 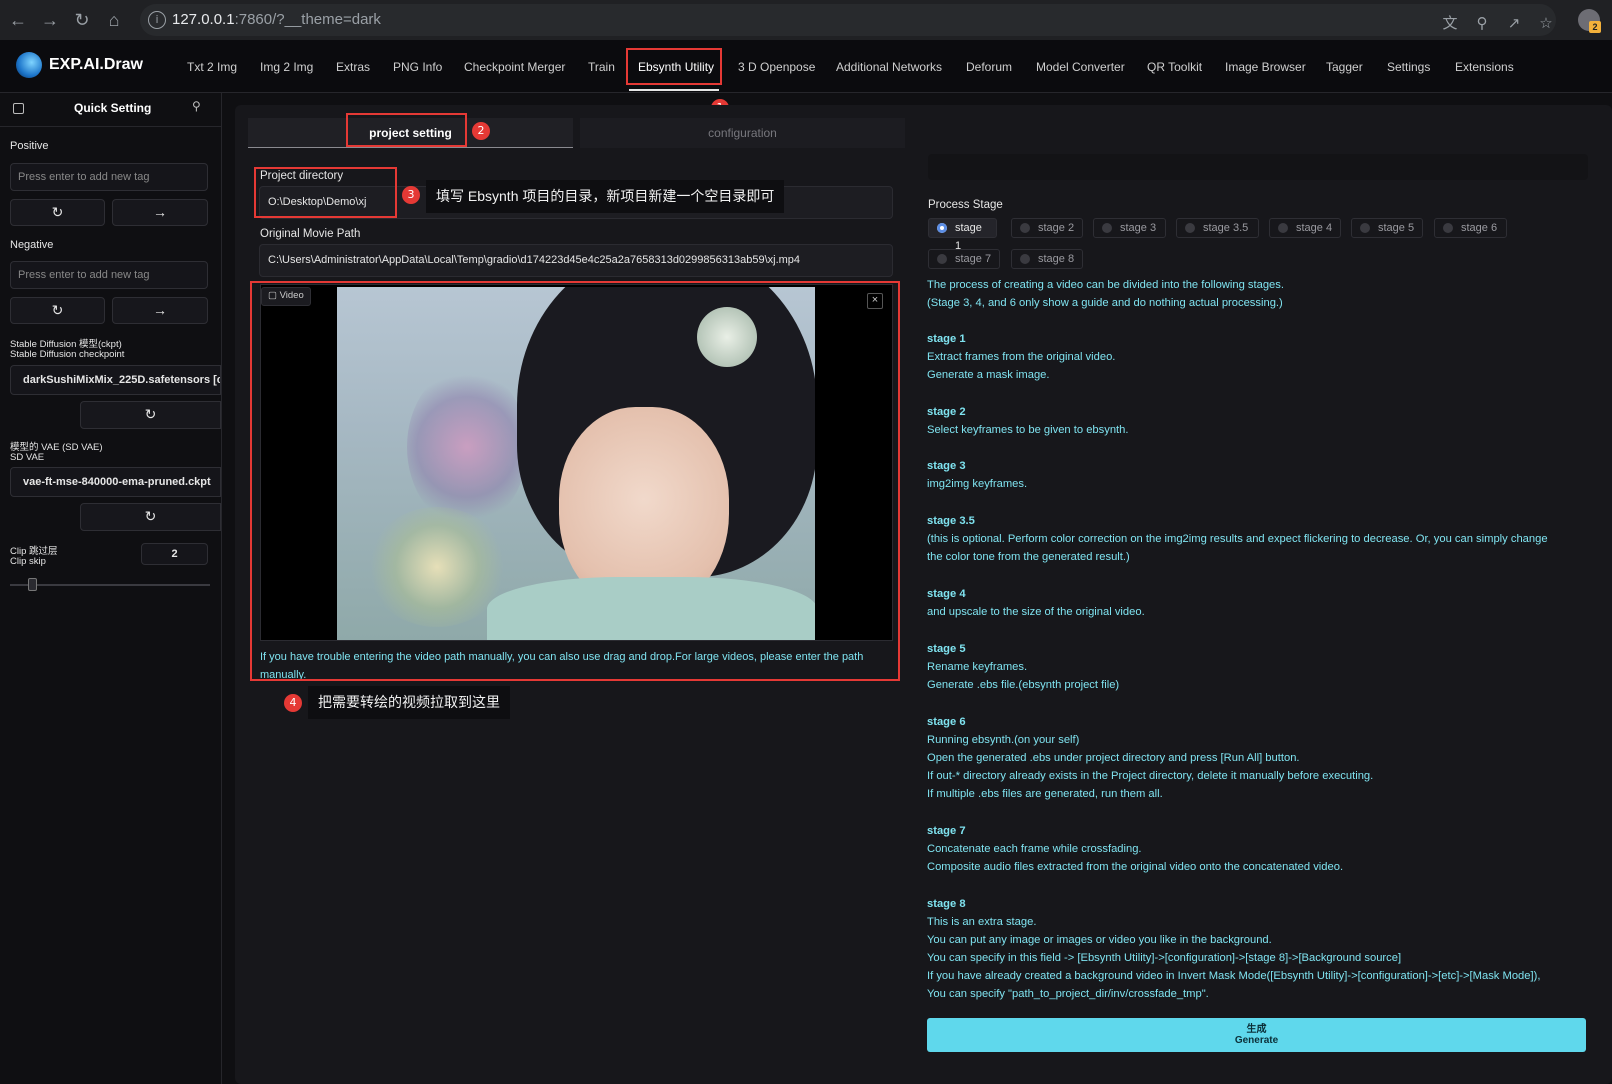 What do you see at coordinates (110, 126) in the screenshot?
I see `sidebar-divider` at bounding box center [110, 126].